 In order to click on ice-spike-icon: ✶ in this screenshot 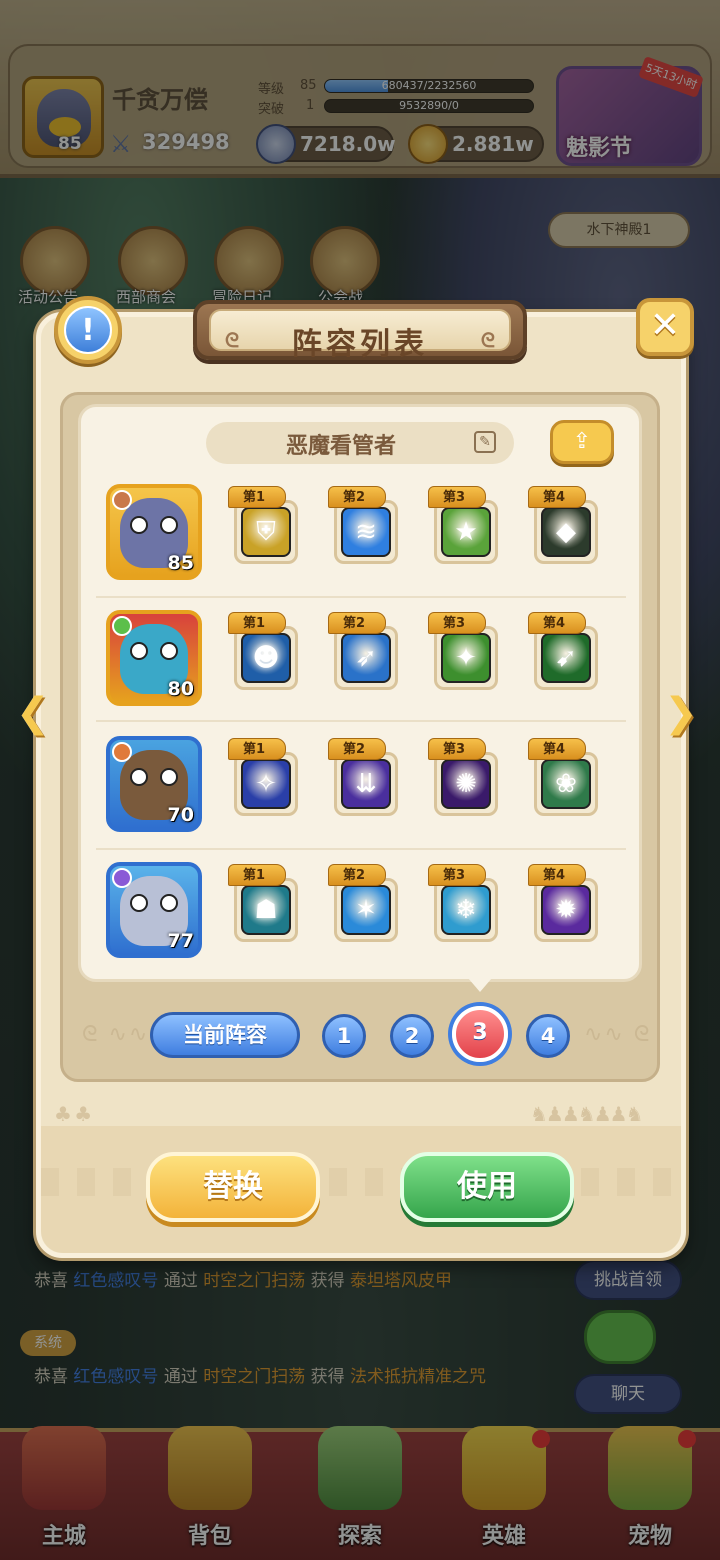, I will do `click(366, 910)`.